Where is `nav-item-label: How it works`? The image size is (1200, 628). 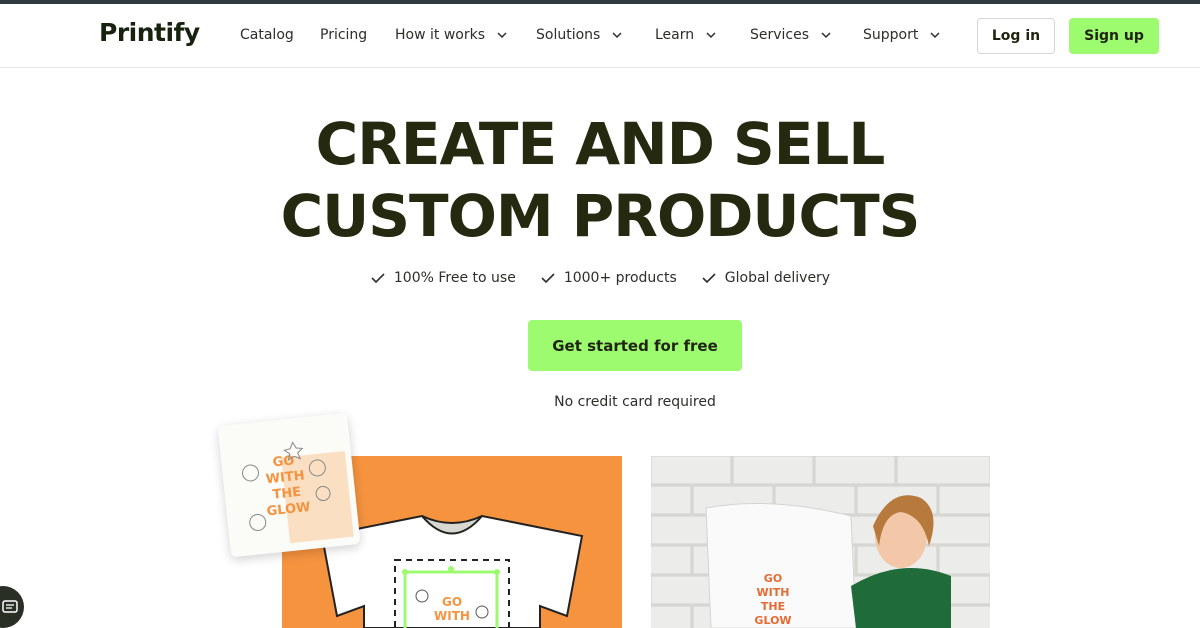 nav-item-label: How it works is located at coordinates (440, 35).